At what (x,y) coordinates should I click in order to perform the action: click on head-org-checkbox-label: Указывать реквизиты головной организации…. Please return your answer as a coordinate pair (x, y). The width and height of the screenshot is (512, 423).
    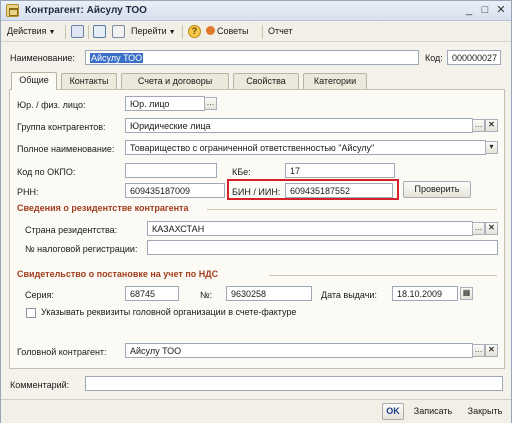
    Looking at the image, I should click on (169, 312).